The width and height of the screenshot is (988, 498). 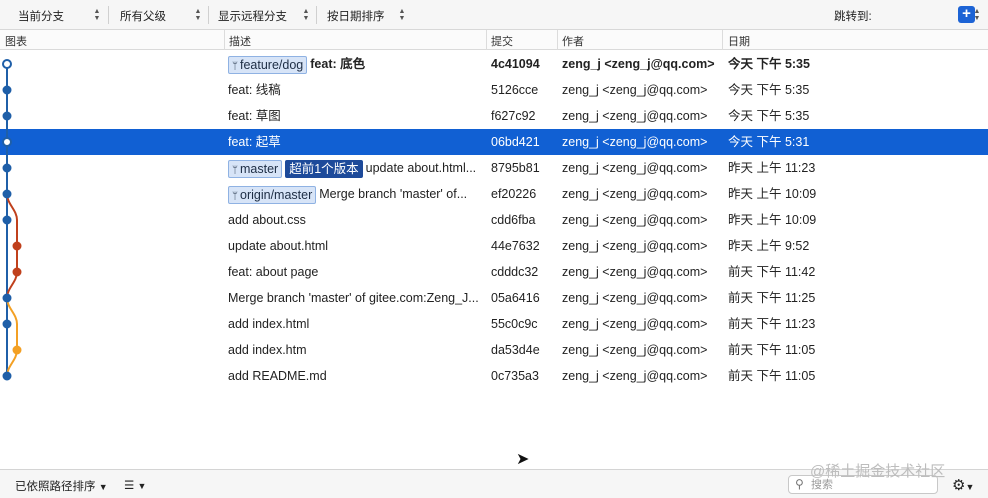 I want to click on commit-date: 昨天 上午 9:52, so click(x=769, y=246).